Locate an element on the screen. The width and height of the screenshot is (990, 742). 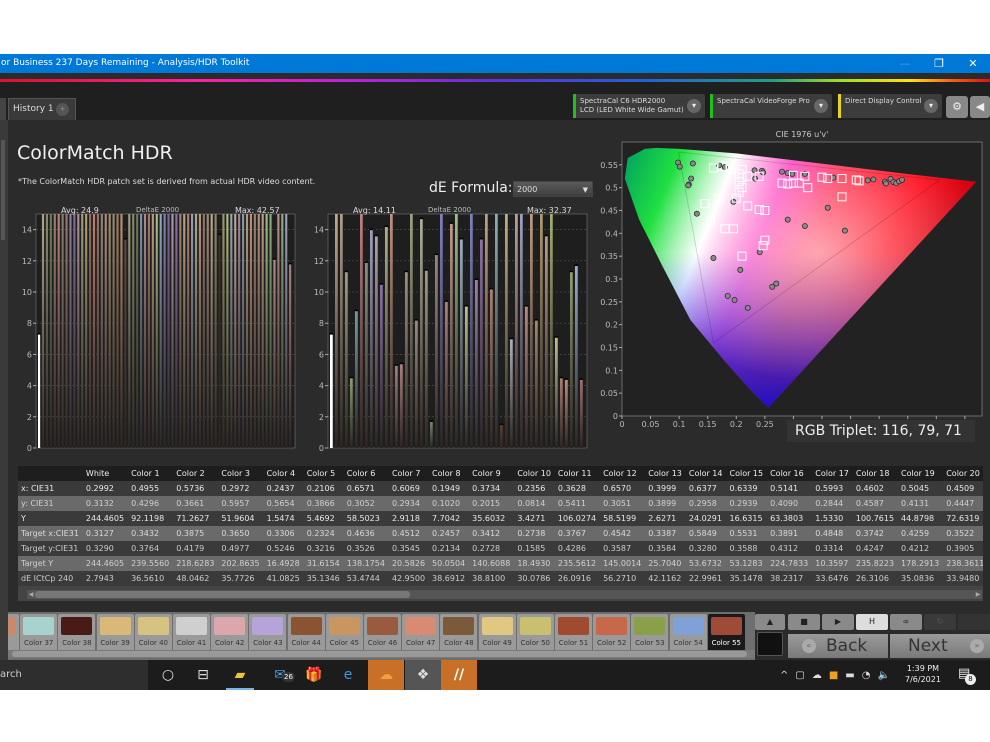
table-cell: 71.2627 is located at coordinates (196, 518).